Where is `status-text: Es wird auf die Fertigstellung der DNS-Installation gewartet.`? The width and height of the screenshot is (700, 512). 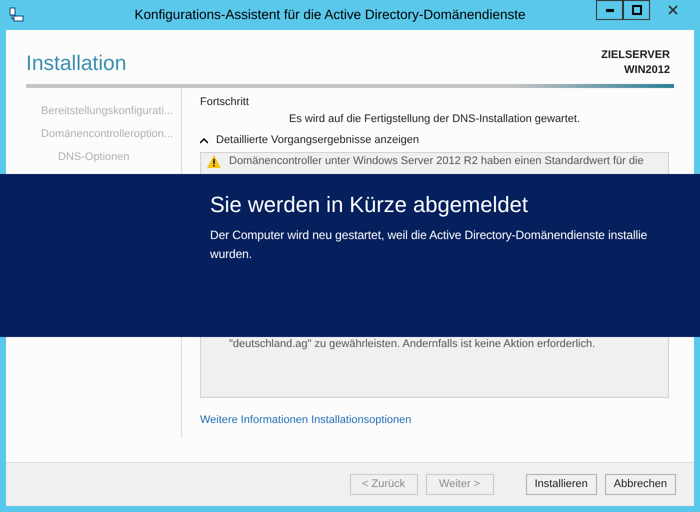
status-text: Es wird auf die Fertigstellung der DNS-Installation gewartet. is located at coordinates (434, 119).